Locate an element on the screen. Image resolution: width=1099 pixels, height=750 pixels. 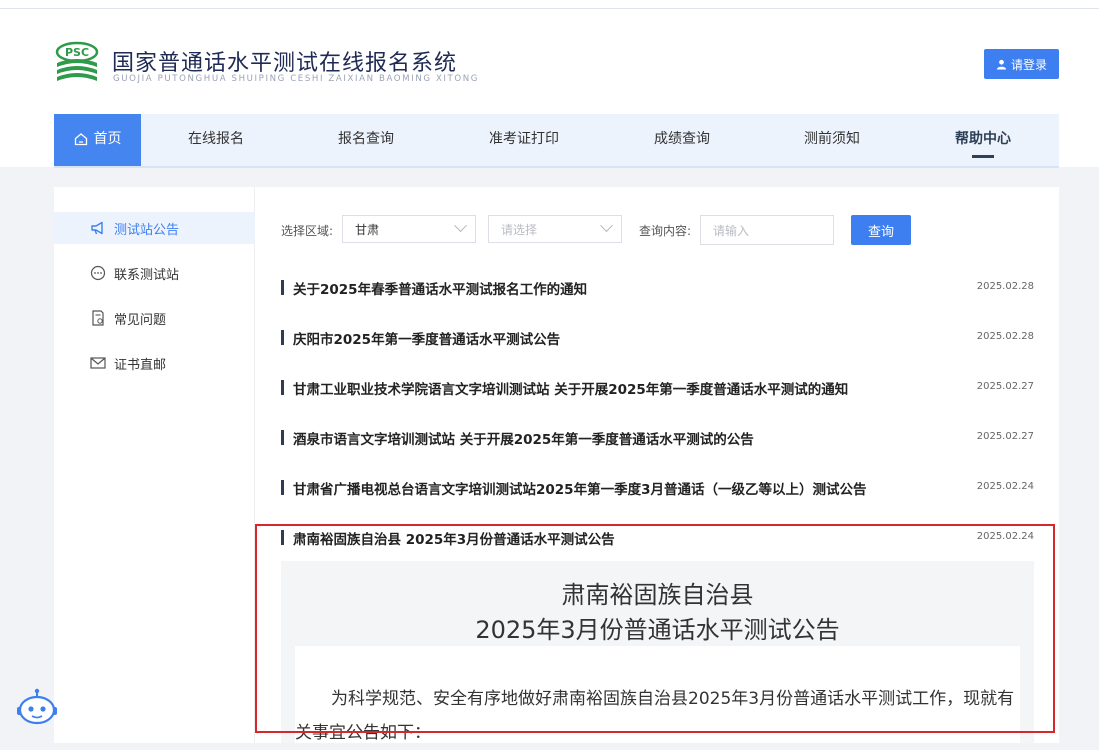
region-label: 选择区域: is located at coordinates (307, 231).